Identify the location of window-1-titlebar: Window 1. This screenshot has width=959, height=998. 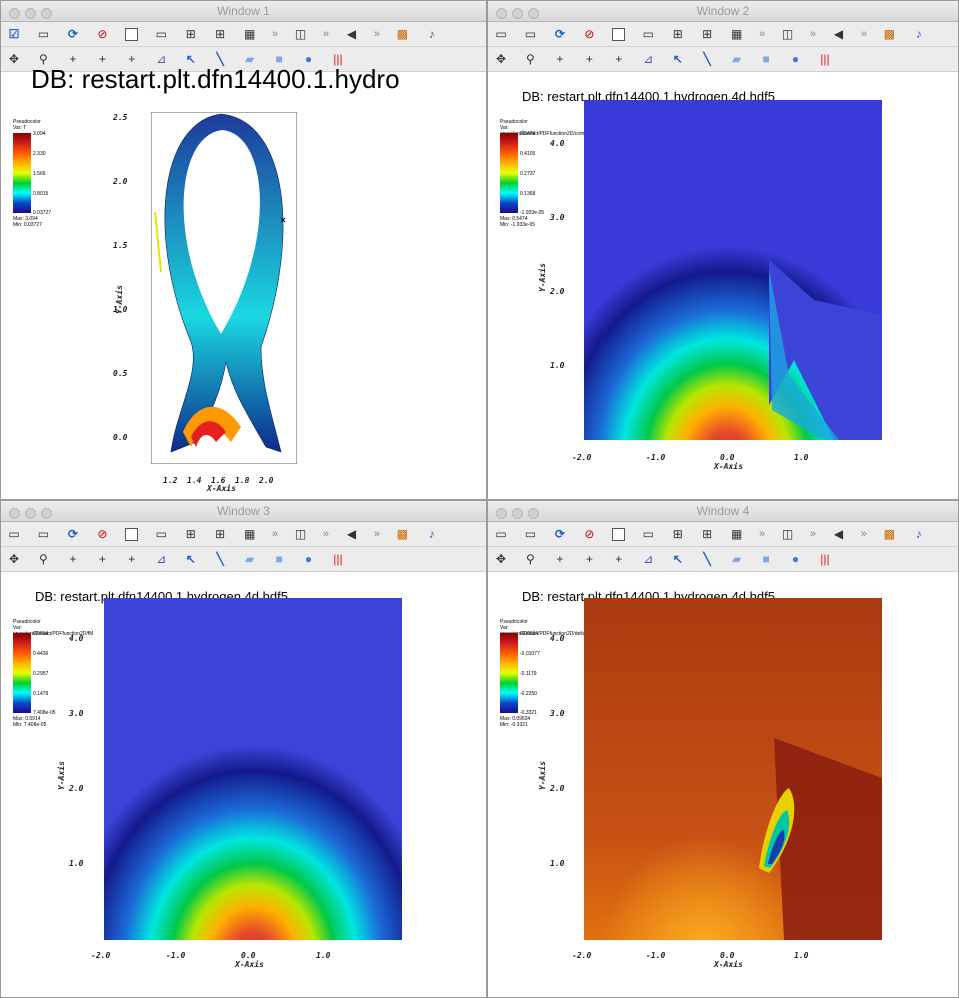
(243, 11).